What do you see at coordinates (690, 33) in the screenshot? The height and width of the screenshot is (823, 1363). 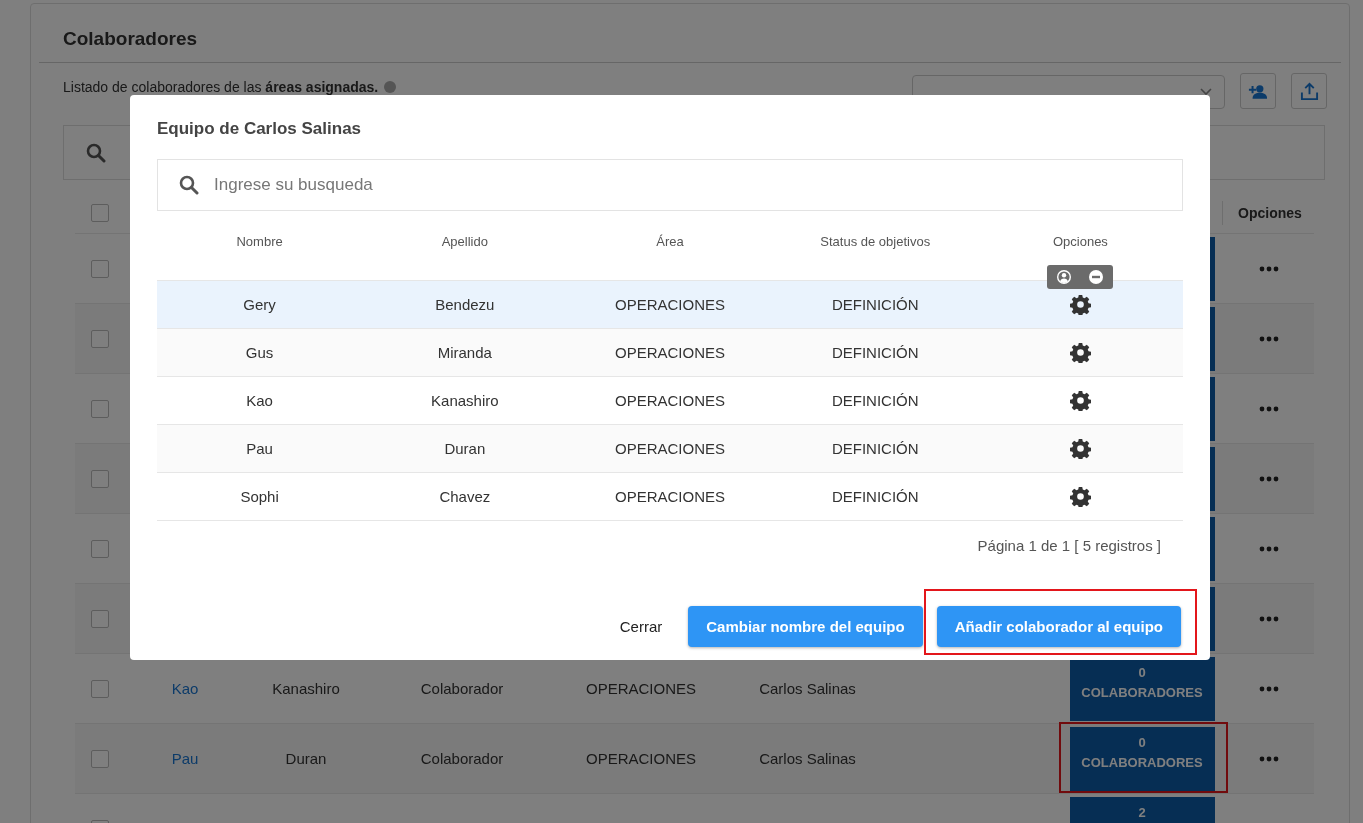 I see `page-title: Colaboradores` at bounding box center [690, 33].